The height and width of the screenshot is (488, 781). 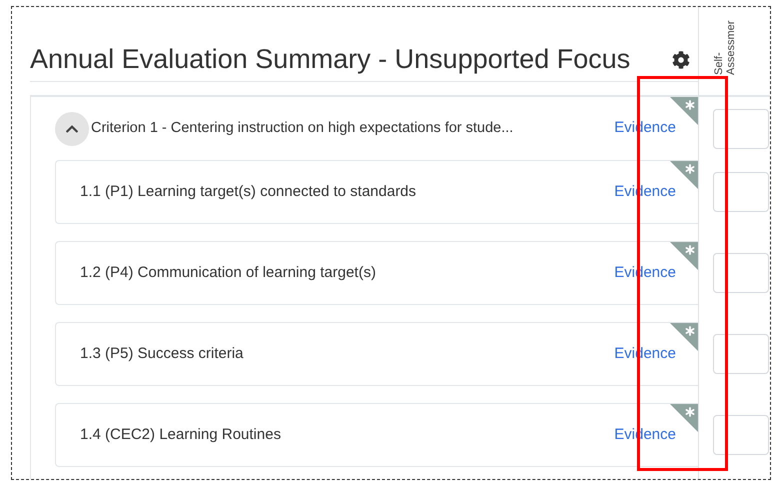 I want to click on item-title: 1.1 (P1) Learning target(s) connected to standards, so click(x=248, y=192).